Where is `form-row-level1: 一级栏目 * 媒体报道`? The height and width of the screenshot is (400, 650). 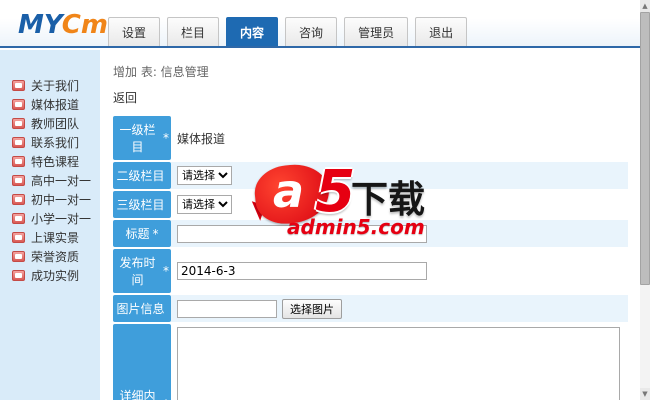
form-row-level1: 一级栏目 * 媒体报道 is located at coordinates (370, 138).